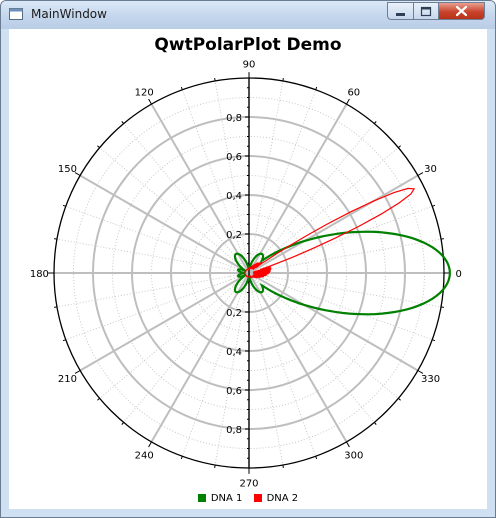  I want to click on angle-tick-label: 180, so click(39, 274).